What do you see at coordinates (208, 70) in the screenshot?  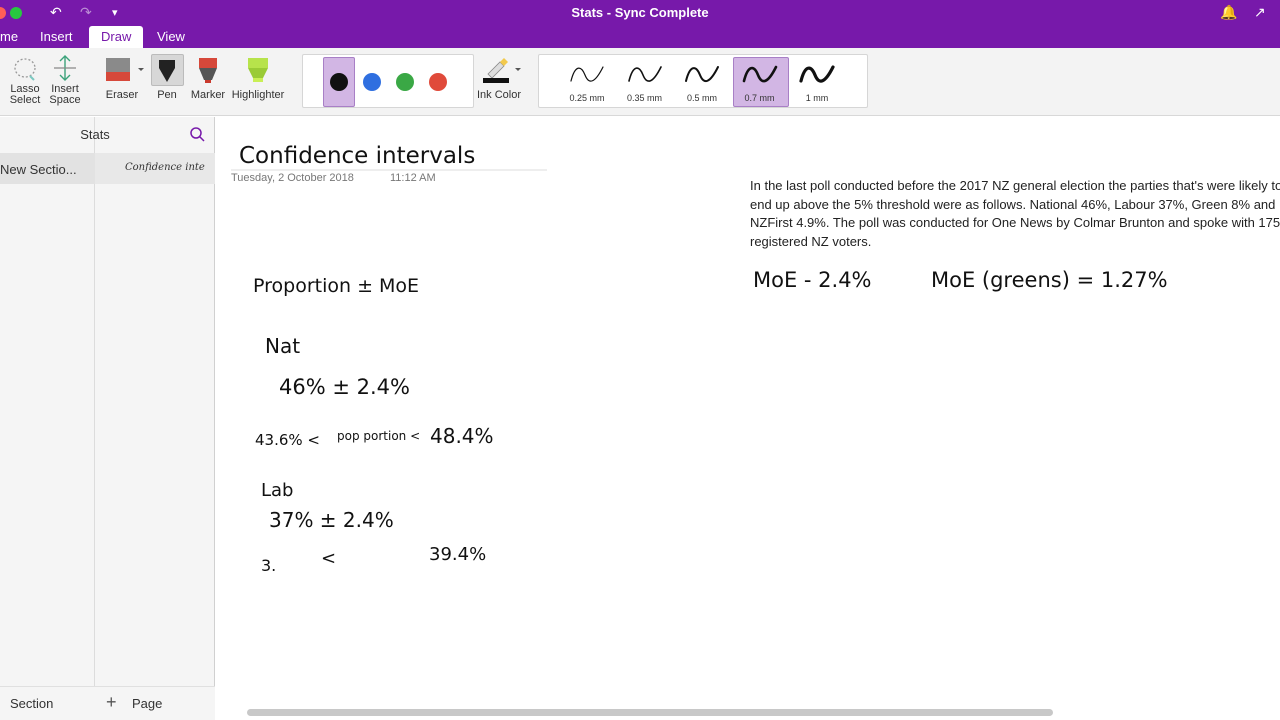 I see `marker-icon` at bounding box center [208, 70].